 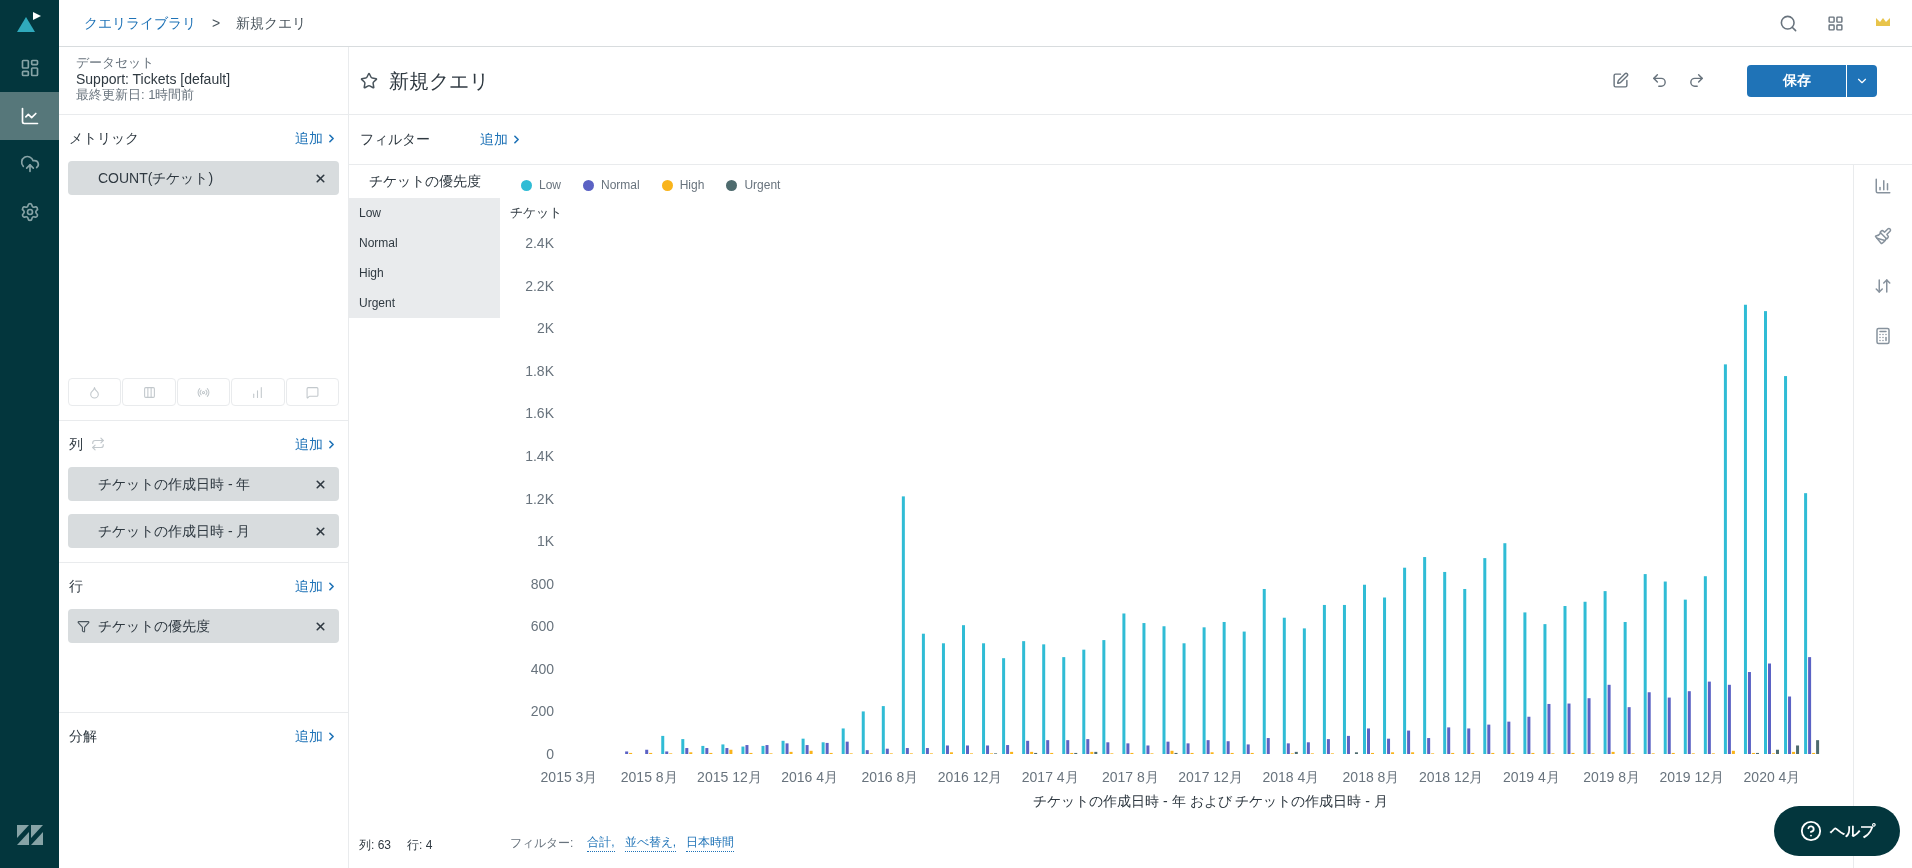 I want to click on x-tick-label: 2019 12月, so click(x=1692, y=777).